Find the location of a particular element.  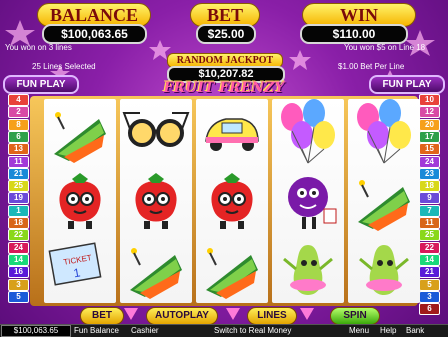

fun-play-left: FUN PLAY is located at coordinates (41, 84).